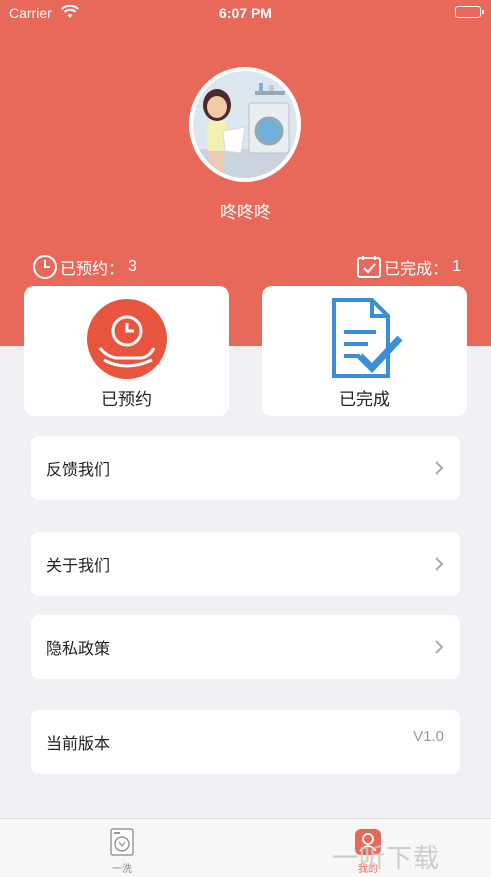 This screenshot has width=491, height=877. What do you see at coordinates (369, 267) in the screenshot?
I see `checkbox-icon` at bounding box center [369, 267].